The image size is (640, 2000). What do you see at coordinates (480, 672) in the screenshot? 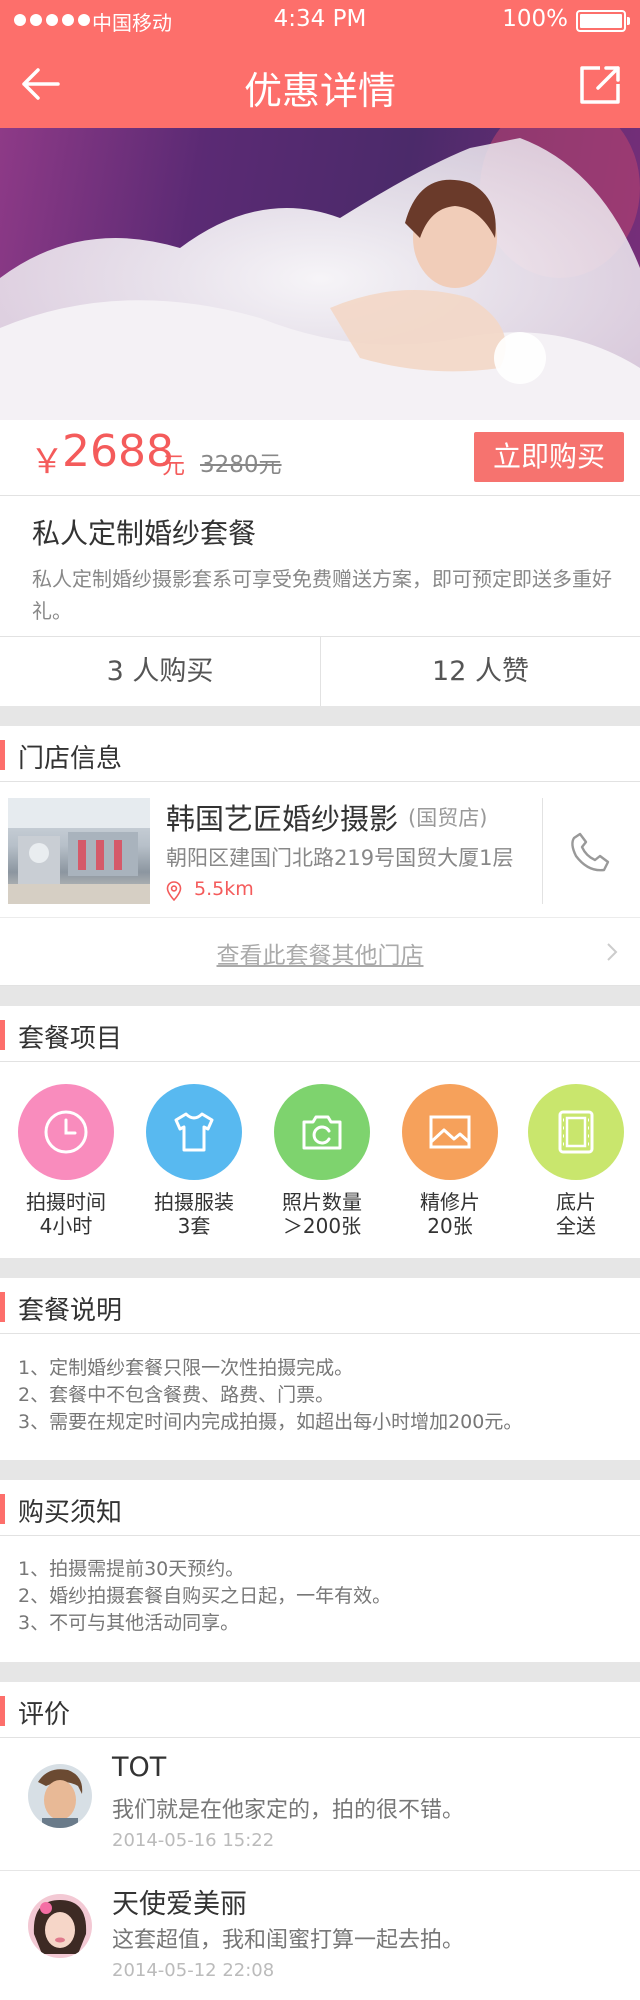
I see `likes-count: 12 人赞` at bounding box center [480, 672].